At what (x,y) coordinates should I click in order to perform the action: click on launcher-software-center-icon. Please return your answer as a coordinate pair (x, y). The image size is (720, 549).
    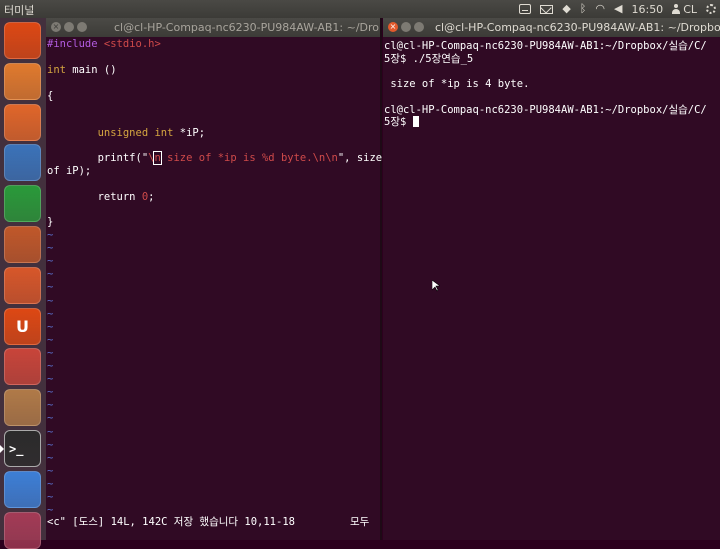
    Looking at the image, I should click on (22, 285).